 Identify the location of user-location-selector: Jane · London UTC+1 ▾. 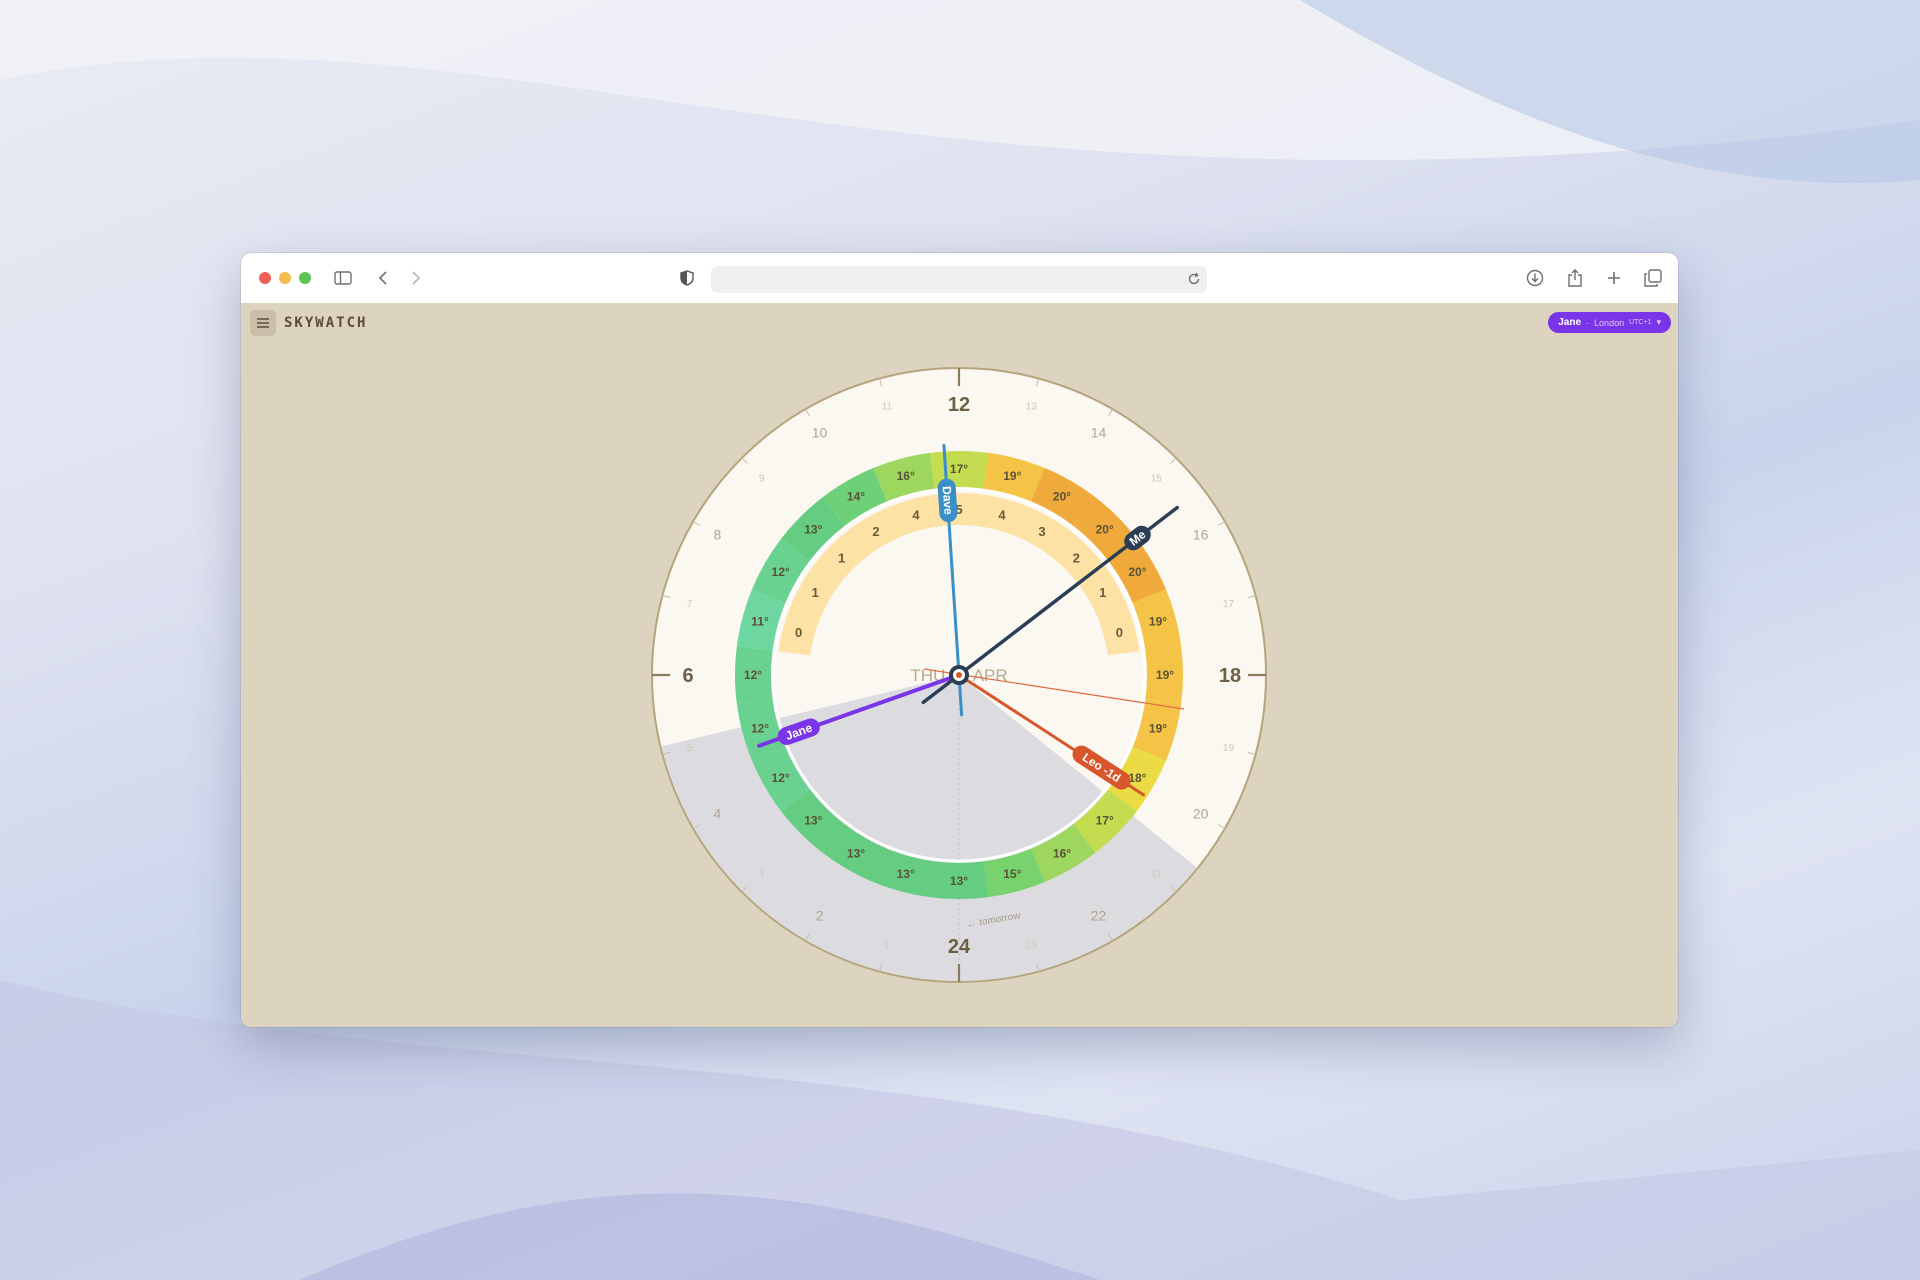
(1609, 322).